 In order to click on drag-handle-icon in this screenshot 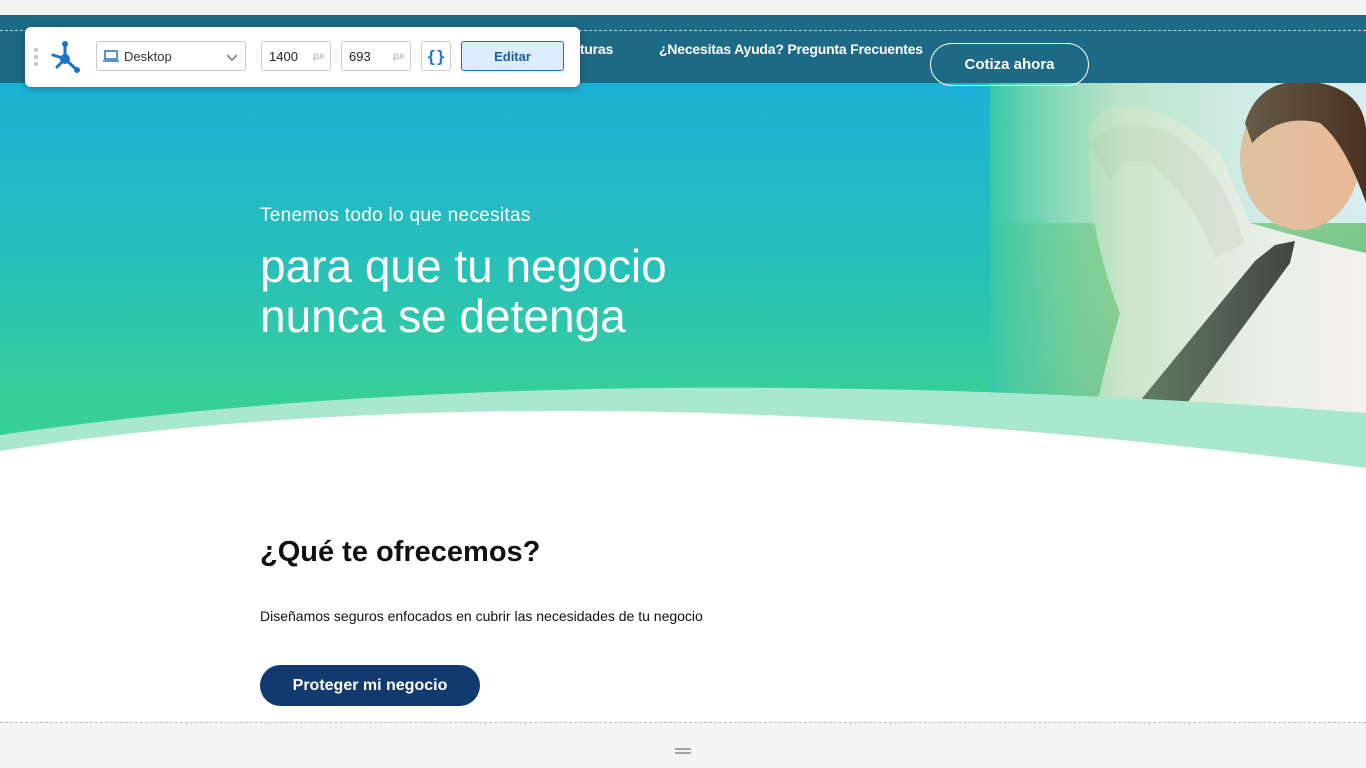, I will do `click(36, 57)`.